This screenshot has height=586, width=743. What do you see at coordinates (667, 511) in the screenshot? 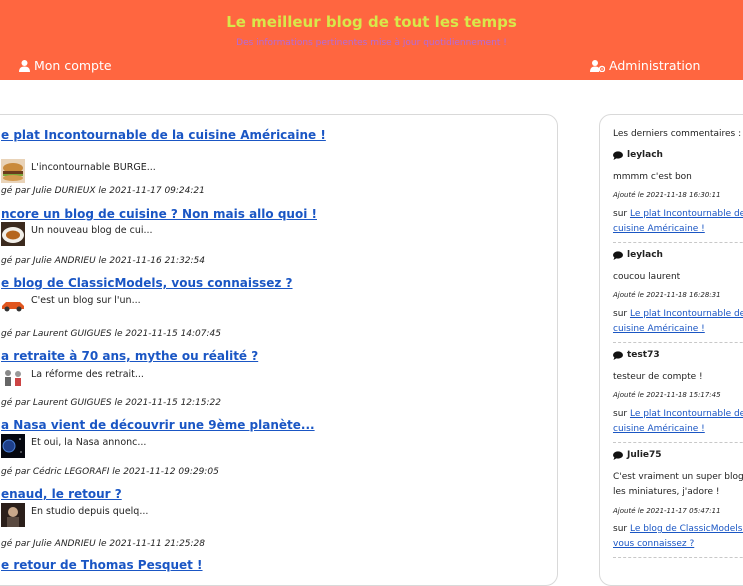
I see `comment-date: Ajouté le 2021-11-17 05:47:11` at bounding box center [667, 511].